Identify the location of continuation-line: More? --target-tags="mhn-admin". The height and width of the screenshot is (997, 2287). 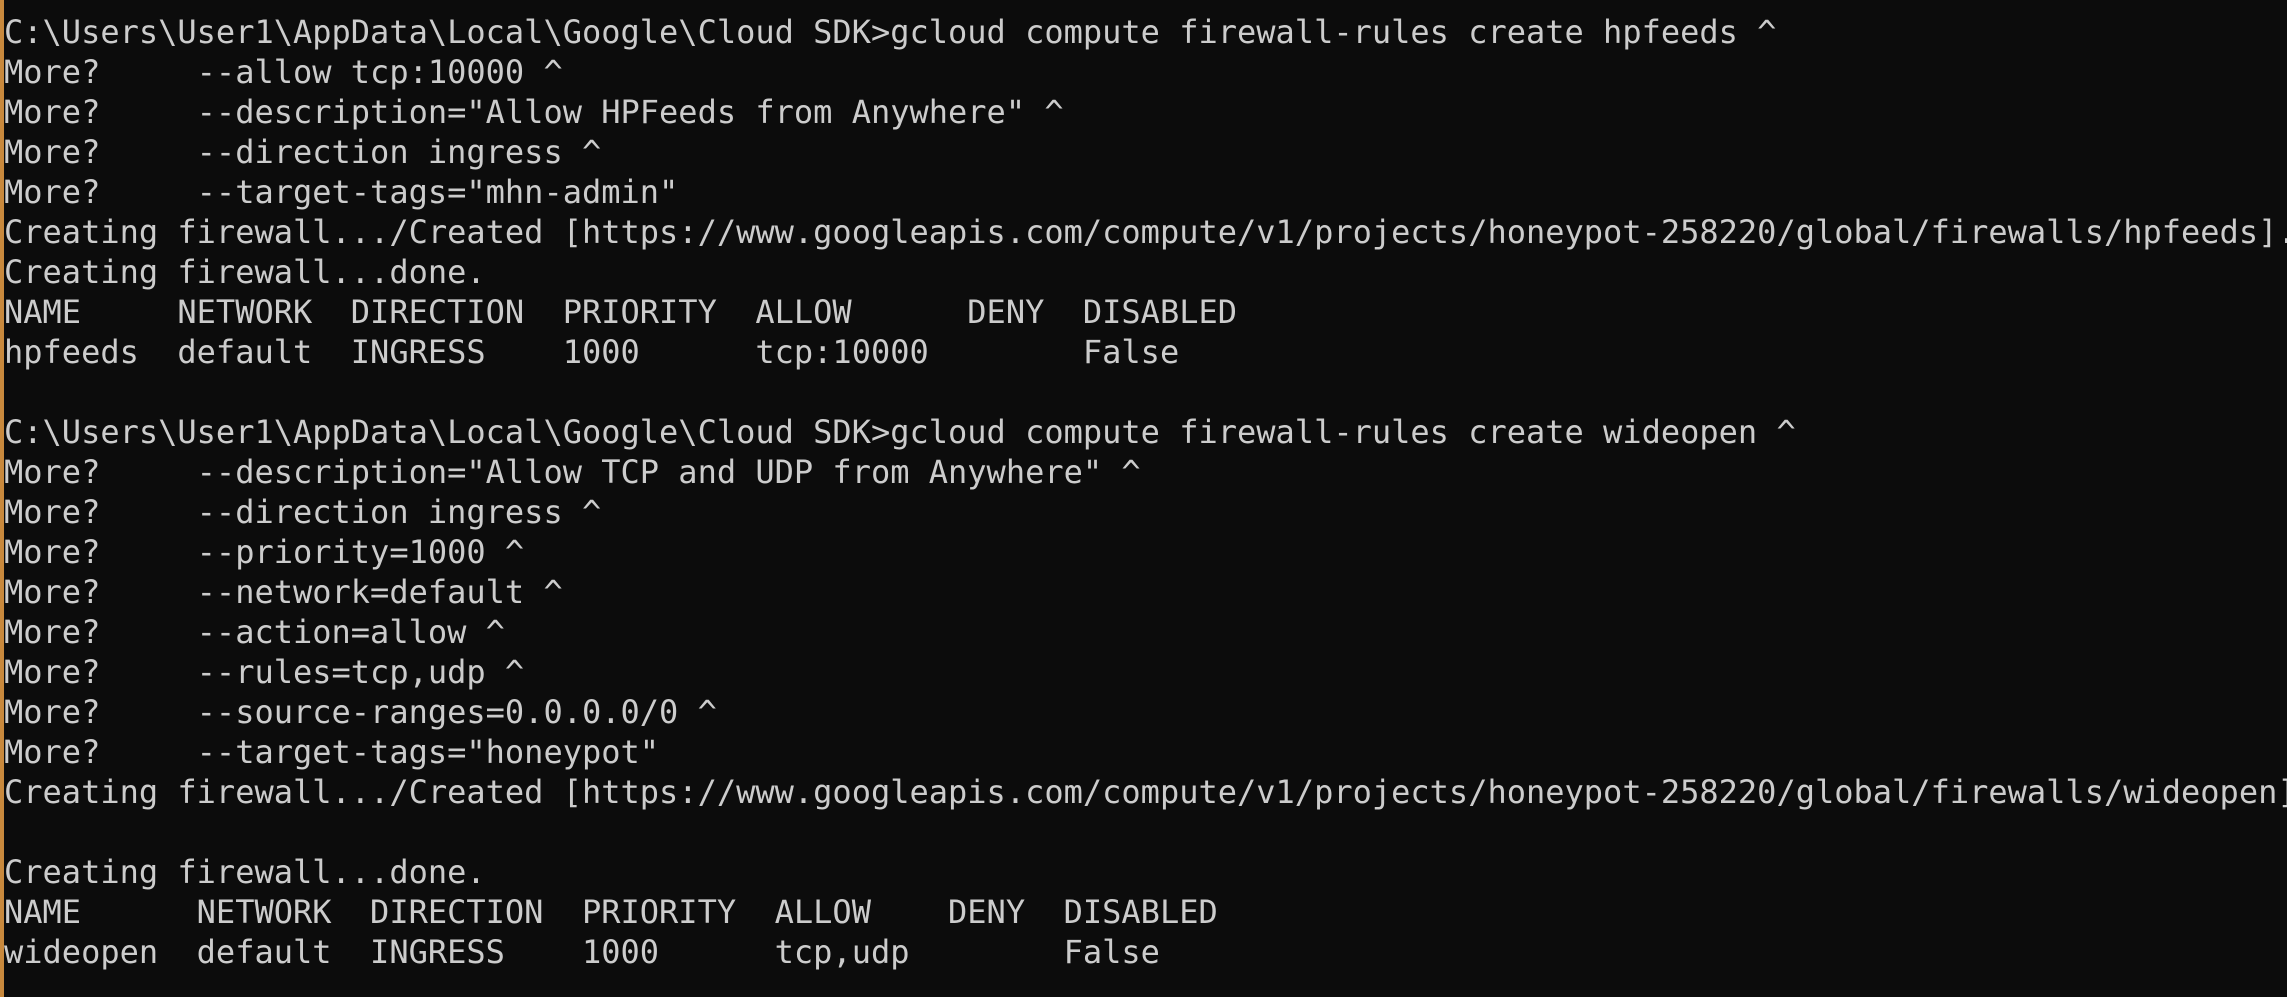
(341, 192).